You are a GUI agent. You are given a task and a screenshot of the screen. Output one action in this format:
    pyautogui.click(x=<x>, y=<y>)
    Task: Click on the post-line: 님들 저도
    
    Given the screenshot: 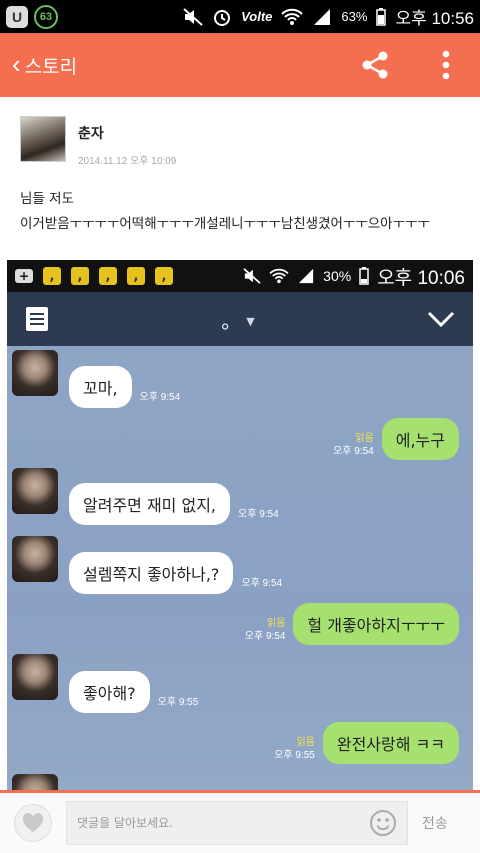 What is the action you would take?
    pyautogui.click(x=47, y=199)
    